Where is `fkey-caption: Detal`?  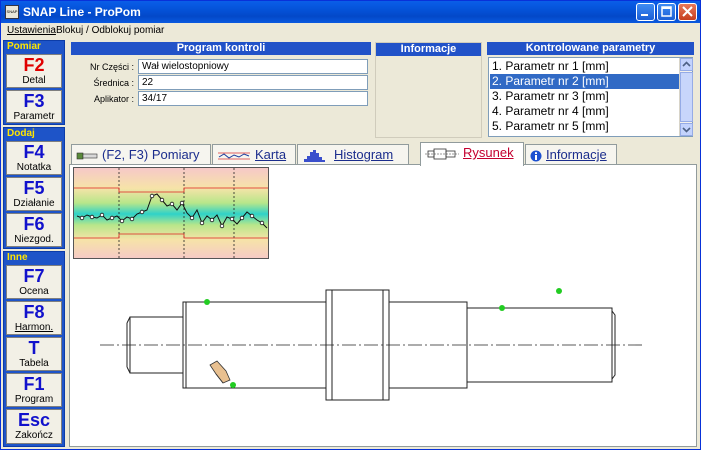 fkey-caption: Detal is located at coordinates (34, 80).